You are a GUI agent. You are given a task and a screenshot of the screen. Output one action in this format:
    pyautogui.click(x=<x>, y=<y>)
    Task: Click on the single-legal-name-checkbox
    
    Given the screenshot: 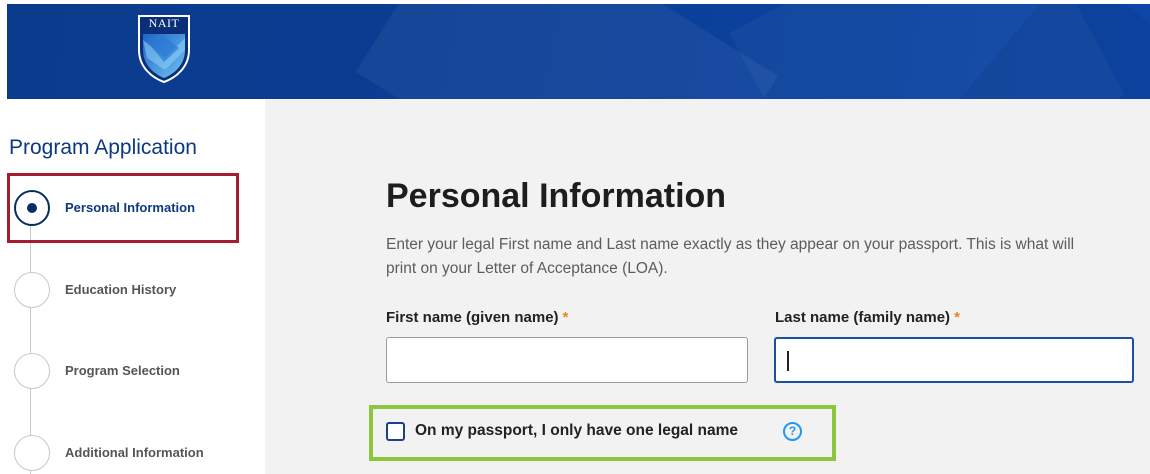 What is the action you would take?
    pyautogui.click(x=395, y=431)
    